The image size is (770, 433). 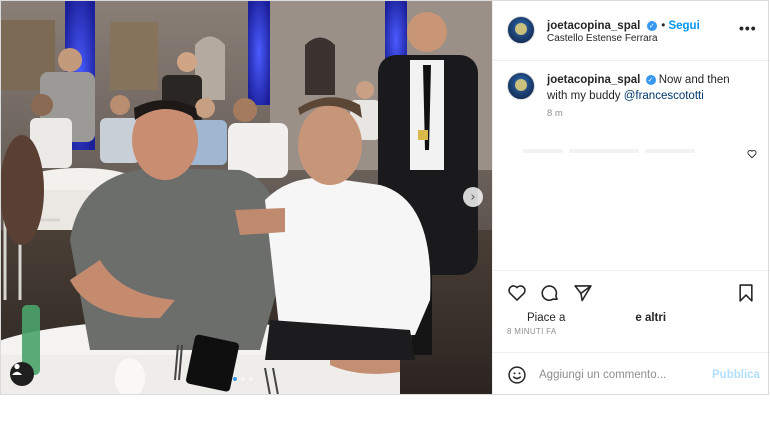 I want to click on comment-placeholder-row, so click(x=628, y=151).